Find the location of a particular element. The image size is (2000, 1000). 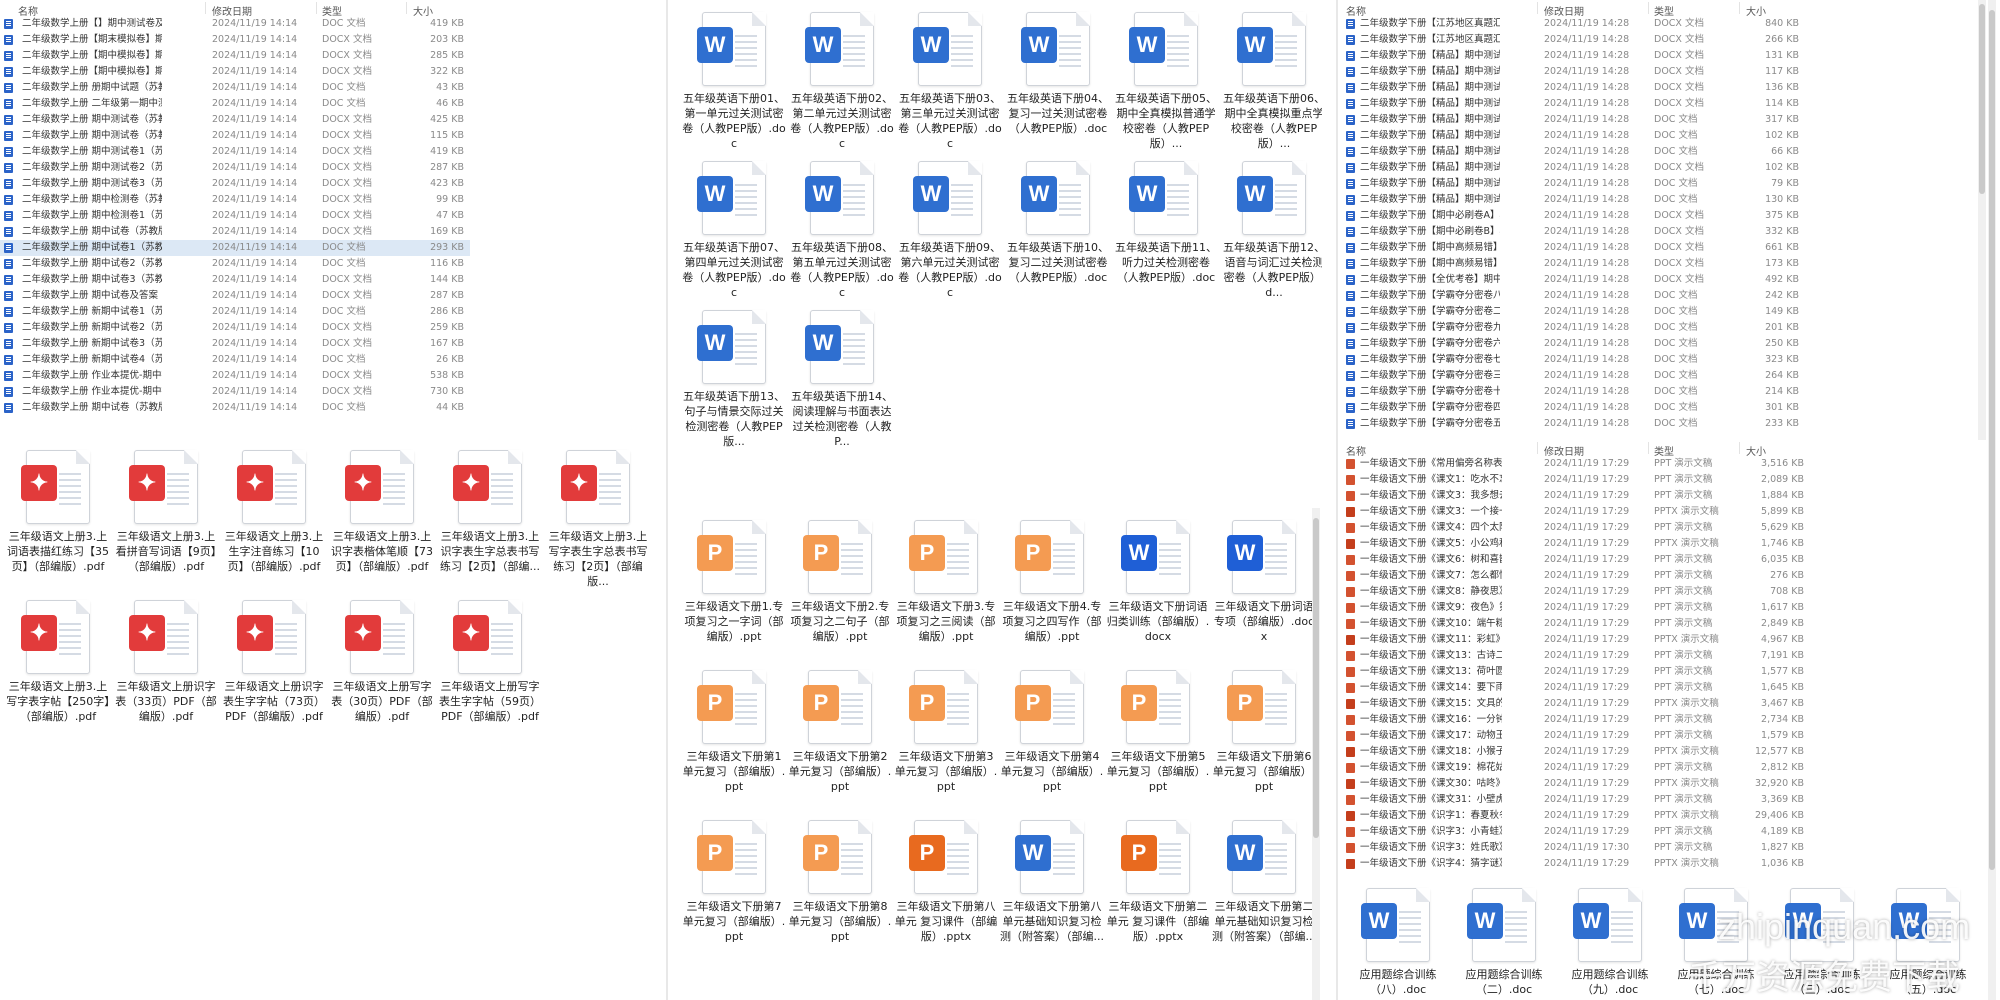

file-tile: W 五年级英语下册09、第六单元过关测试密卷（人教PEP版）.doc is located at coordinates (950, 230).